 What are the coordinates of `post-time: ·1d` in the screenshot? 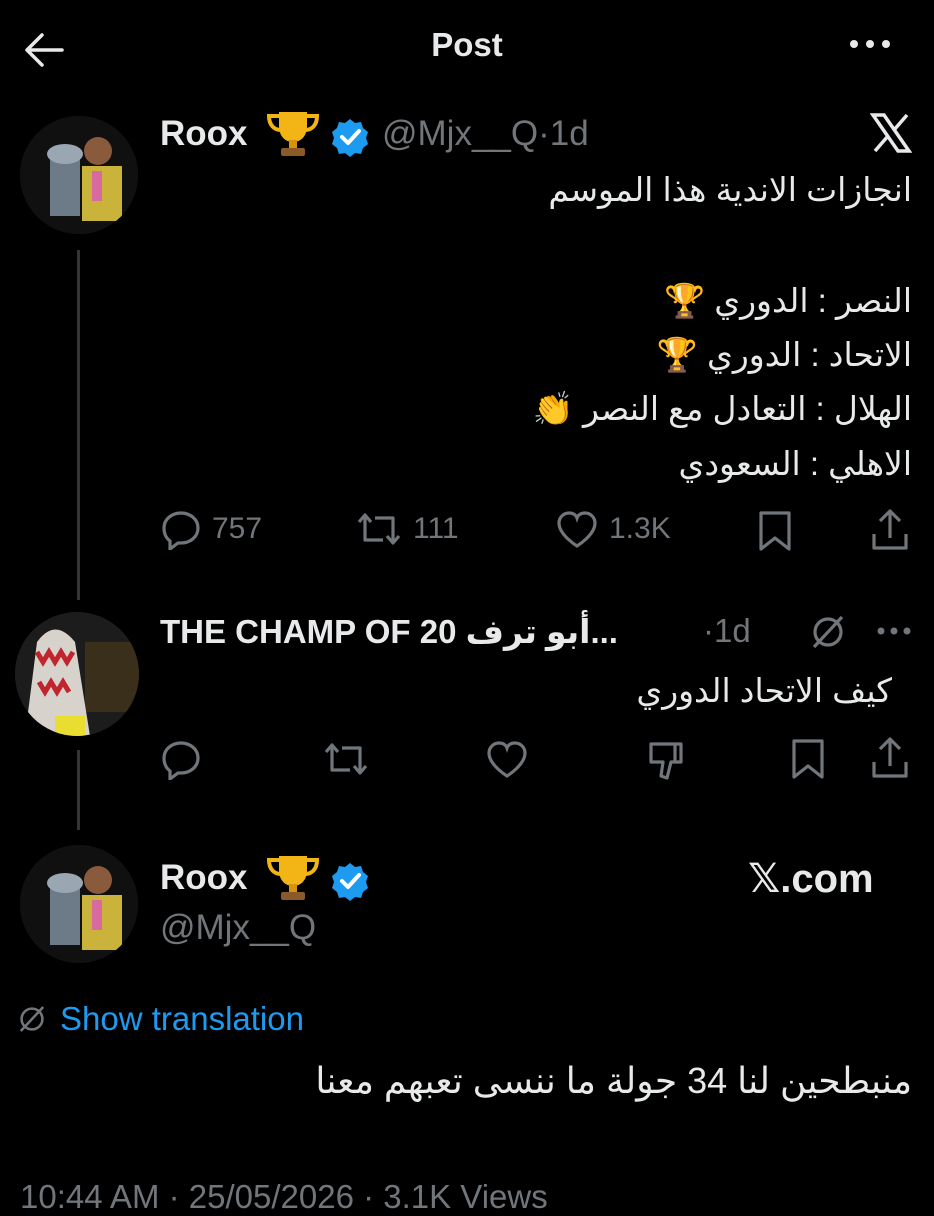 It's located at (563, 133).